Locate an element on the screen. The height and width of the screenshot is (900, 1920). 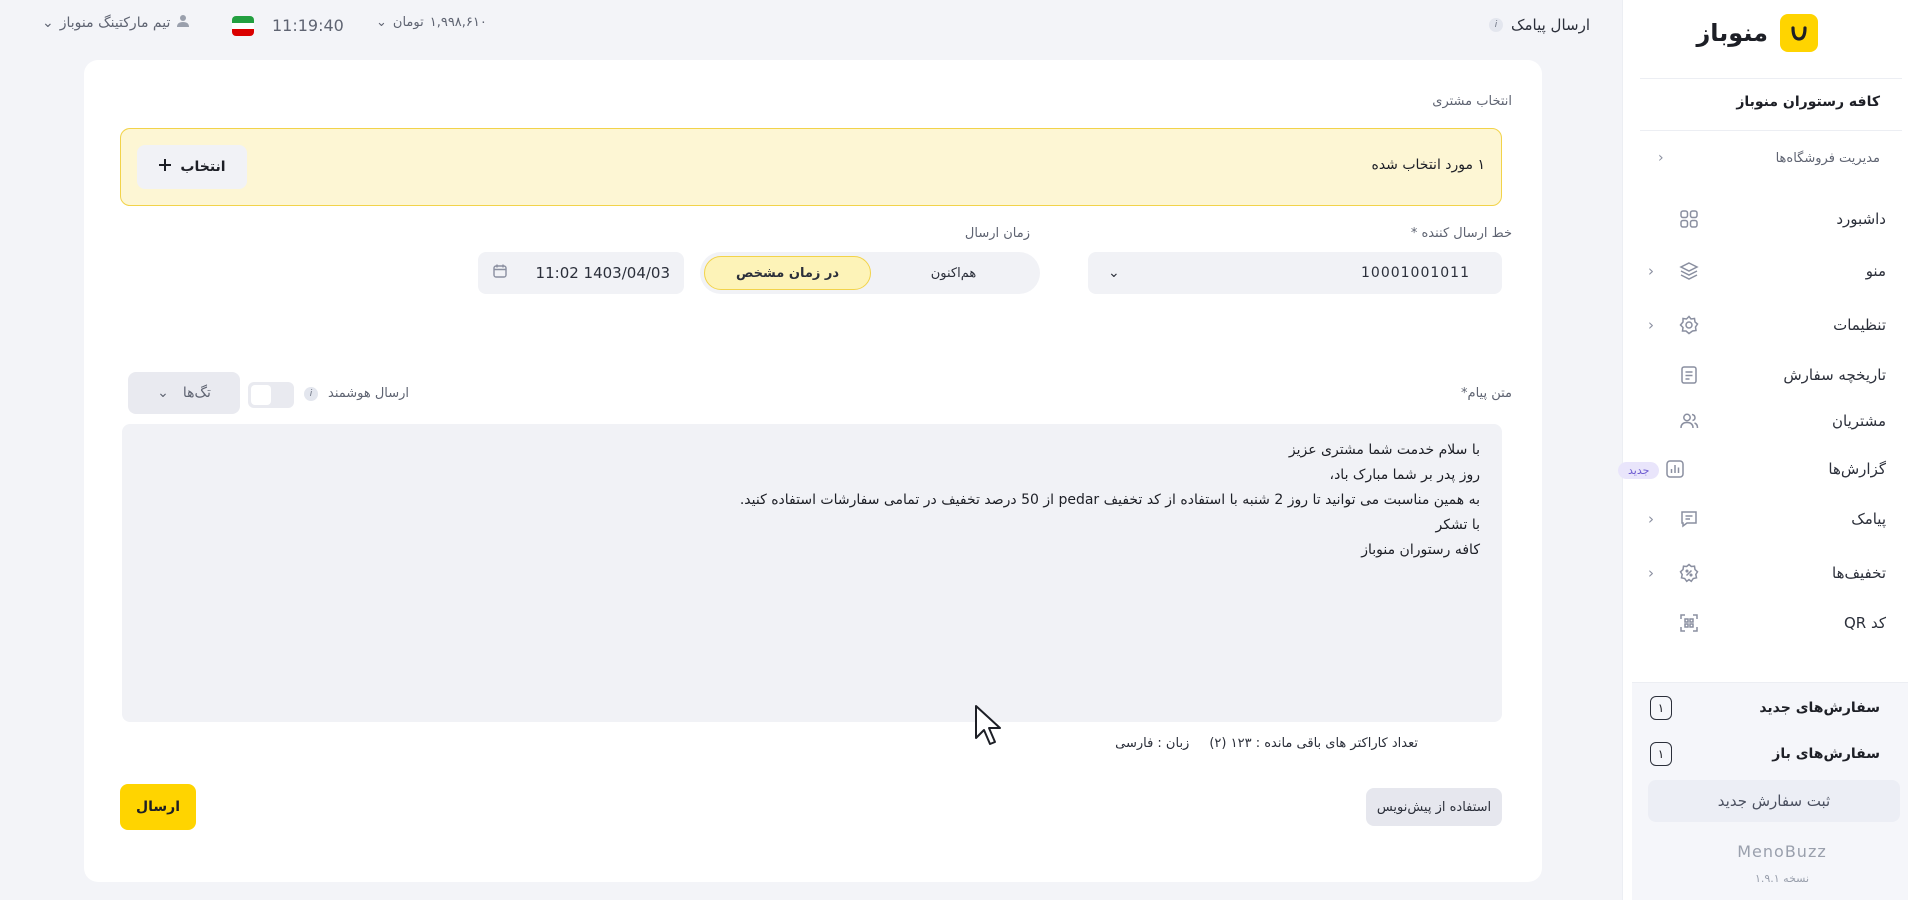
message-line: روز پدر بر شما مبارک باد، is located at coordinates (1404, 475).